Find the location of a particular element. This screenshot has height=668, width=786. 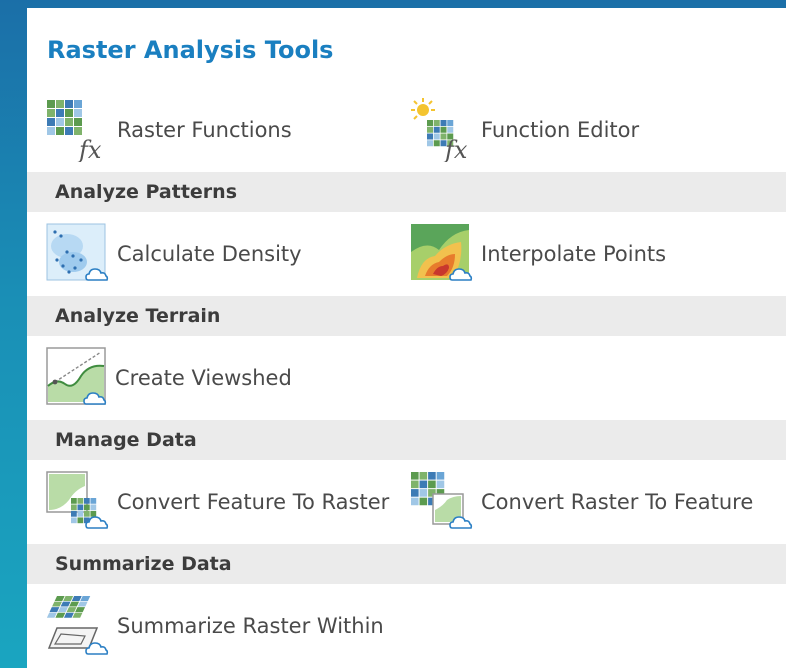

create-viewshed-tool: Create Viewshed is located at coordinates (210, 378).